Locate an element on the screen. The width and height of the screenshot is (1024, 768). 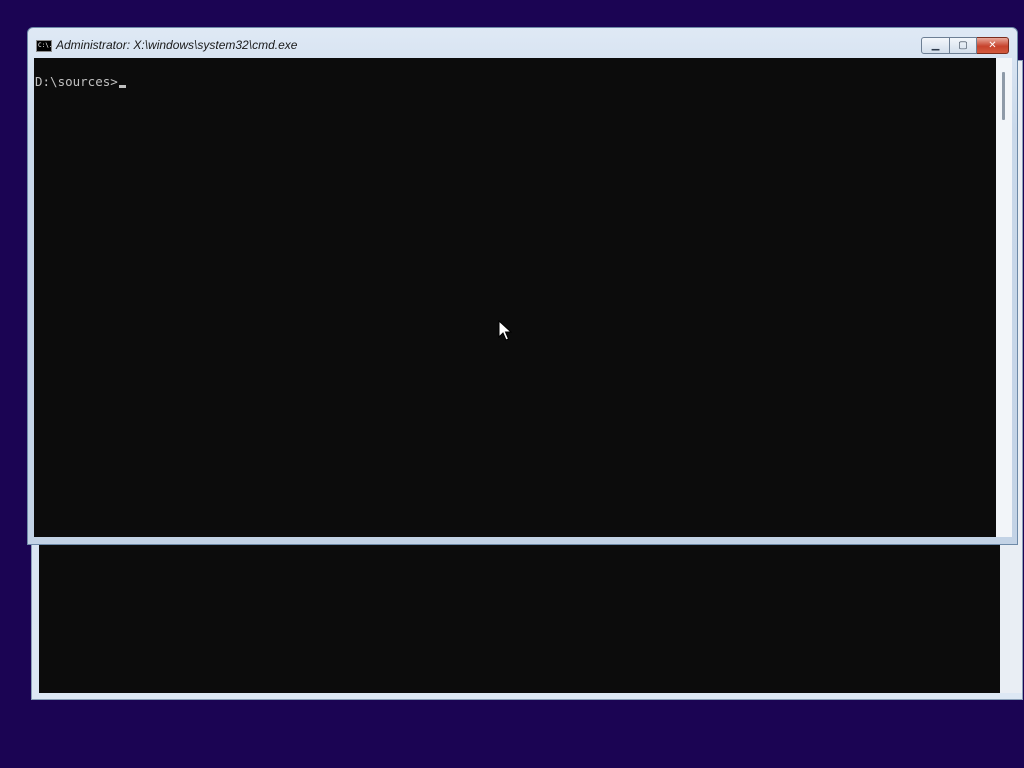
vertical-scrollbar is located at coordinates (1004, 297).